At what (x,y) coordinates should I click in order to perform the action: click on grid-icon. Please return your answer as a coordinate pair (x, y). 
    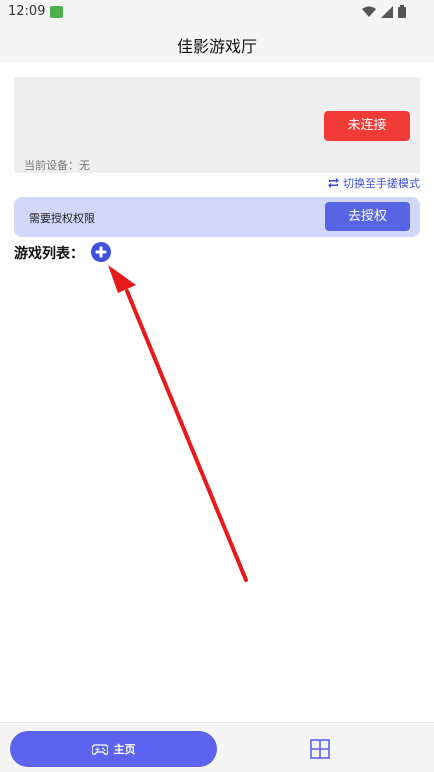
    Looking at the image, I should click on (320, 749).